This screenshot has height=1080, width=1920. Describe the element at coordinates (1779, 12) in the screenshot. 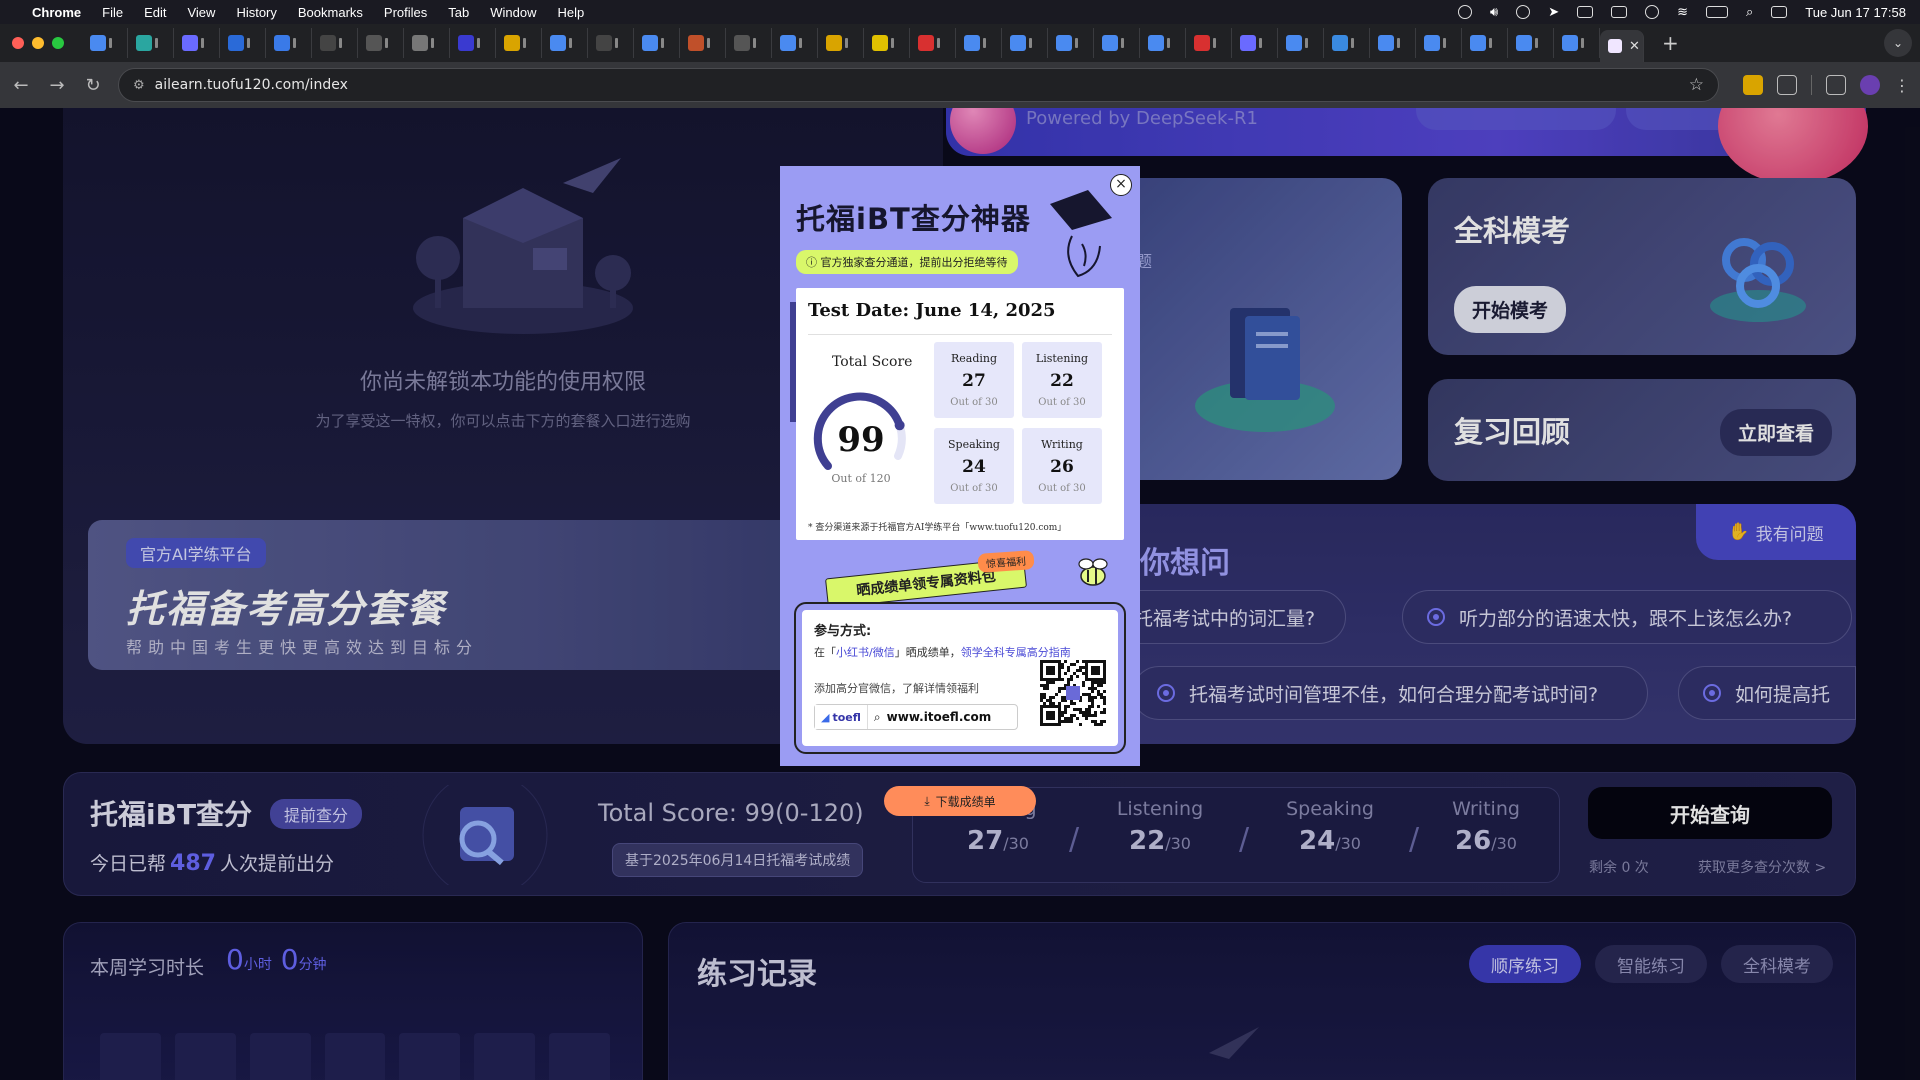

I see `control-center-icon` at that location.